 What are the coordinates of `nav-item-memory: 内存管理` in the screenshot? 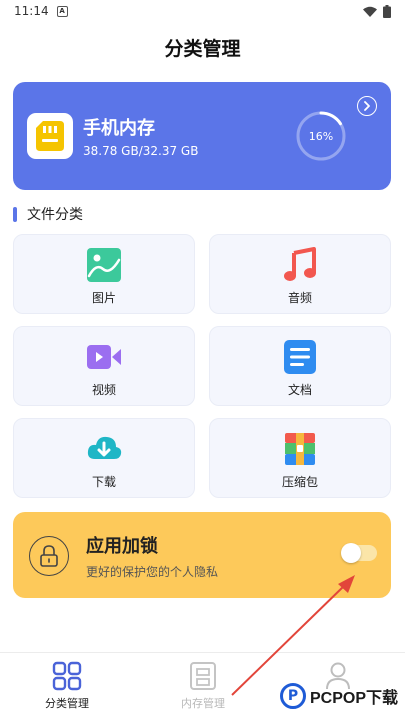 It's located at (203, 686).